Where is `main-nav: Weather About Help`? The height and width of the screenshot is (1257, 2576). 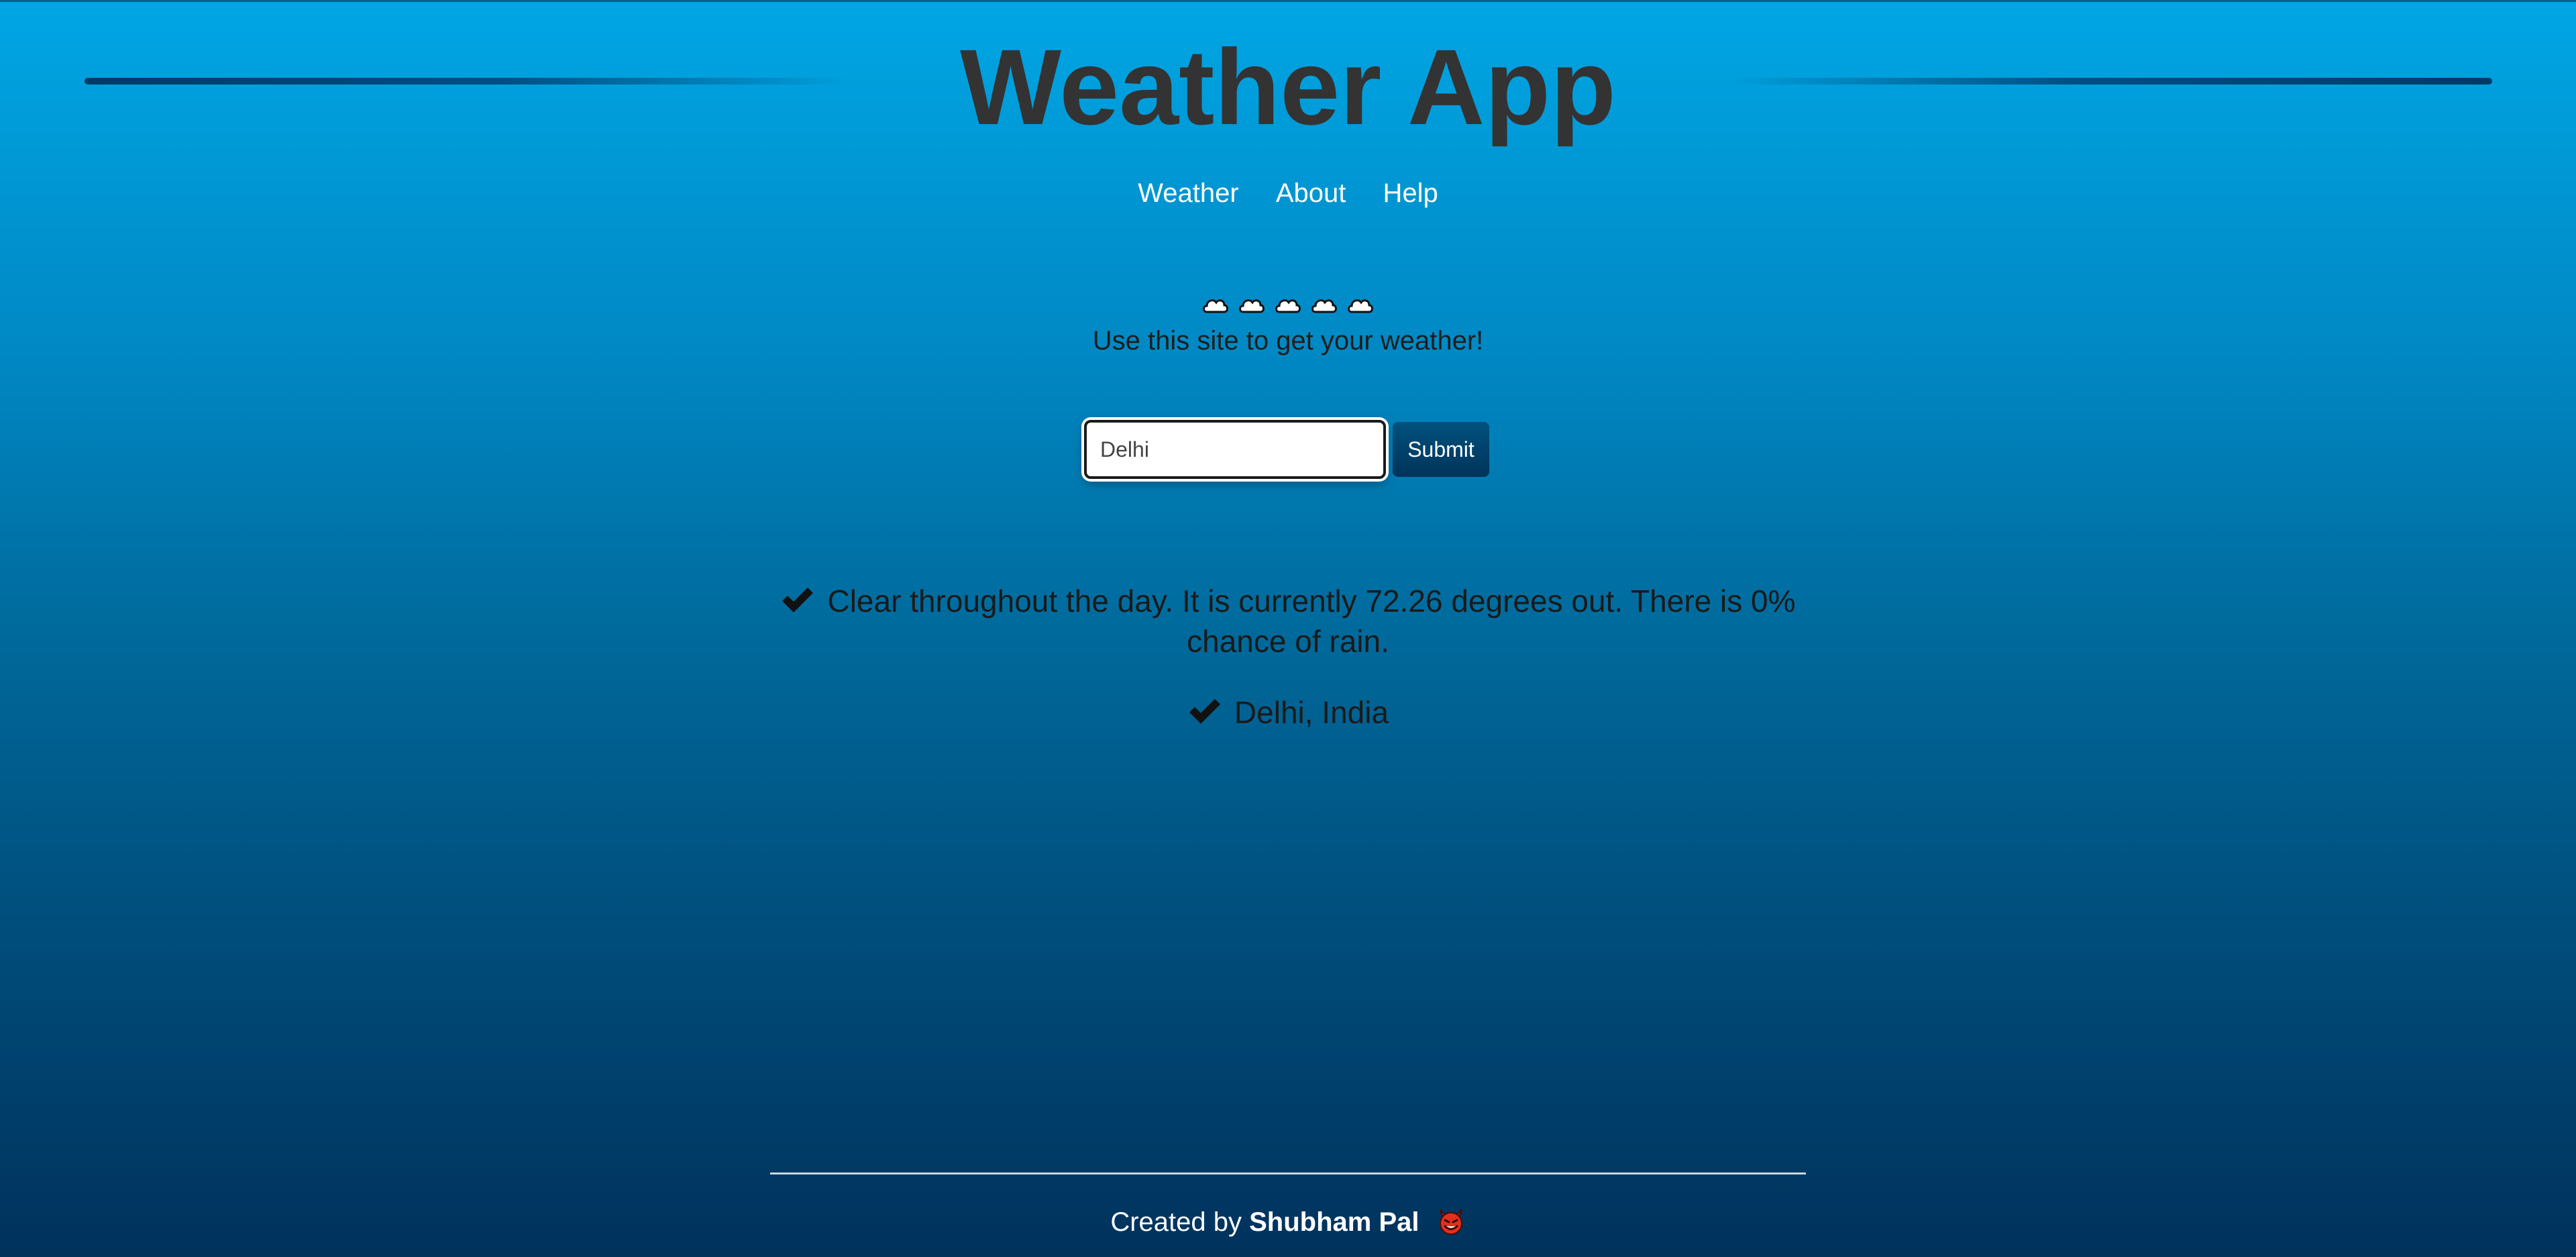 main-nav: Weather About Help is located at coordinates (1288, 193).